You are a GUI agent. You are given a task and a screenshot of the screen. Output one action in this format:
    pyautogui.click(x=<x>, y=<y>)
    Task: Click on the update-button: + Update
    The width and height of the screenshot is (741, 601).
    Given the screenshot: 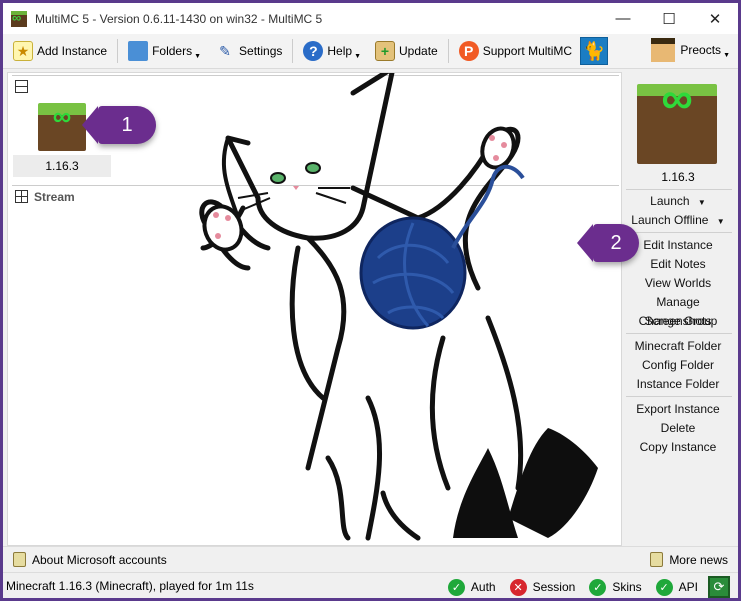 What is the action you would take?
    pyautogui.click(x=406, y=51)
    